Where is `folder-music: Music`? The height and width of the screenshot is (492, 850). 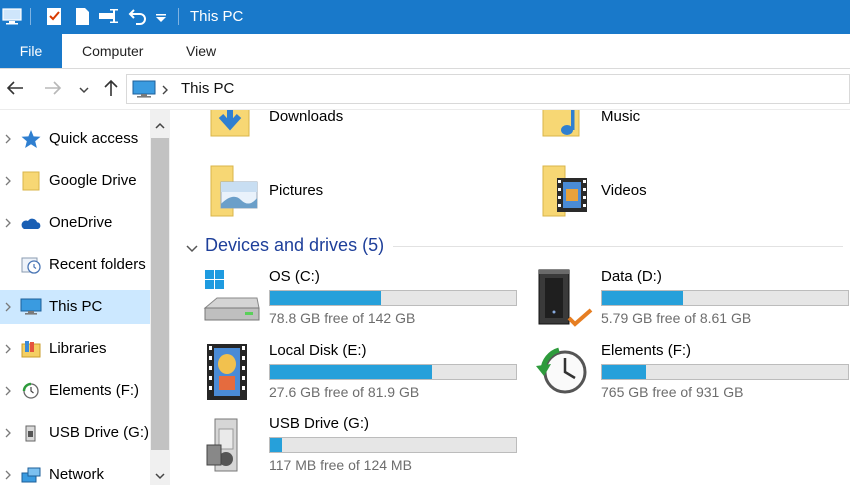
folder-music: Music is located at coordinates (641, 129).